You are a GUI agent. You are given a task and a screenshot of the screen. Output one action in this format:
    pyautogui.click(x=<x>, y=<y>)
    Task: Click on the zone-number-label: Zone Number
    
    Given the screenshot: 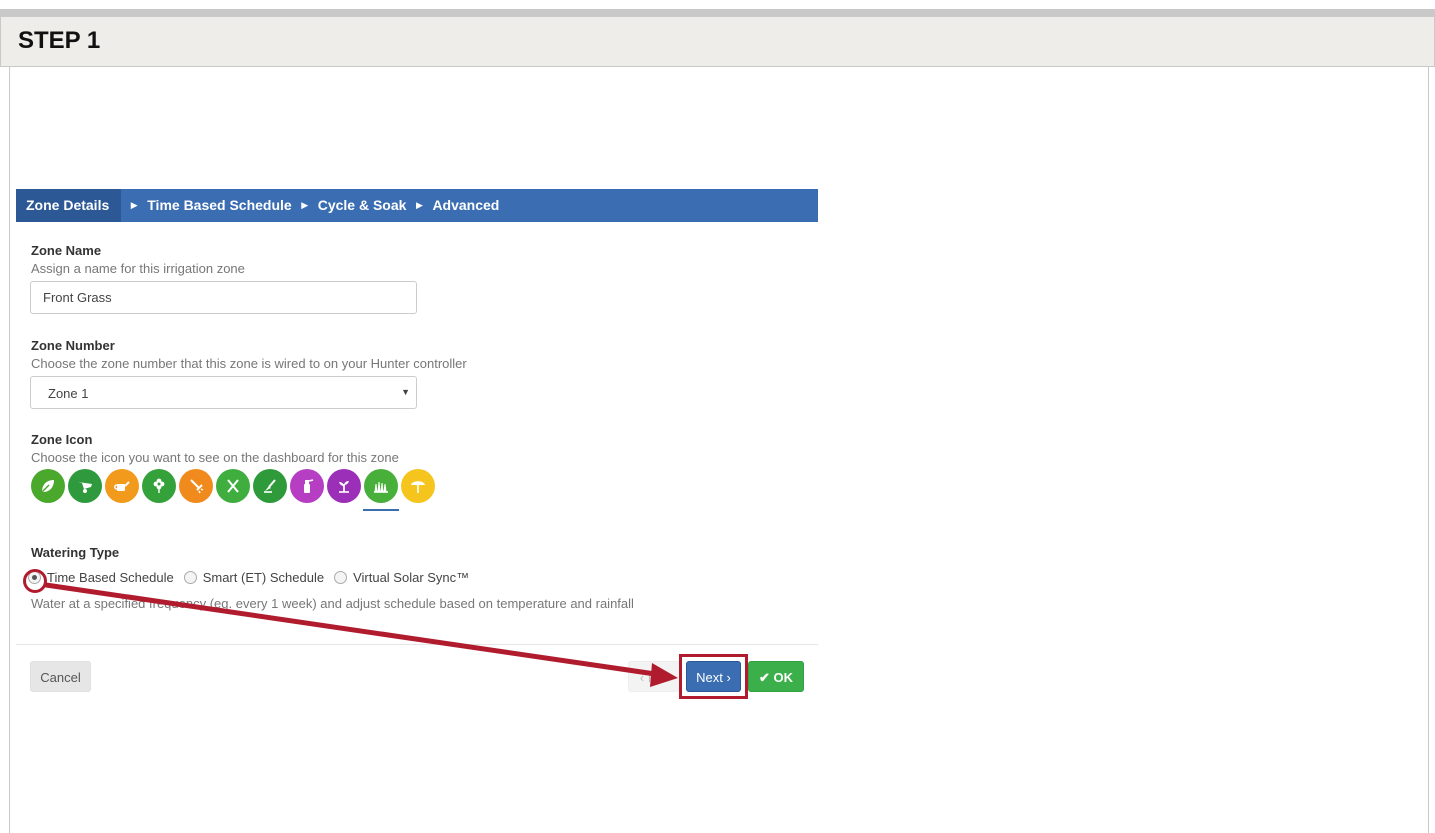 What is the action you would take?
    pyautogui.click(x=73, y=345)
    